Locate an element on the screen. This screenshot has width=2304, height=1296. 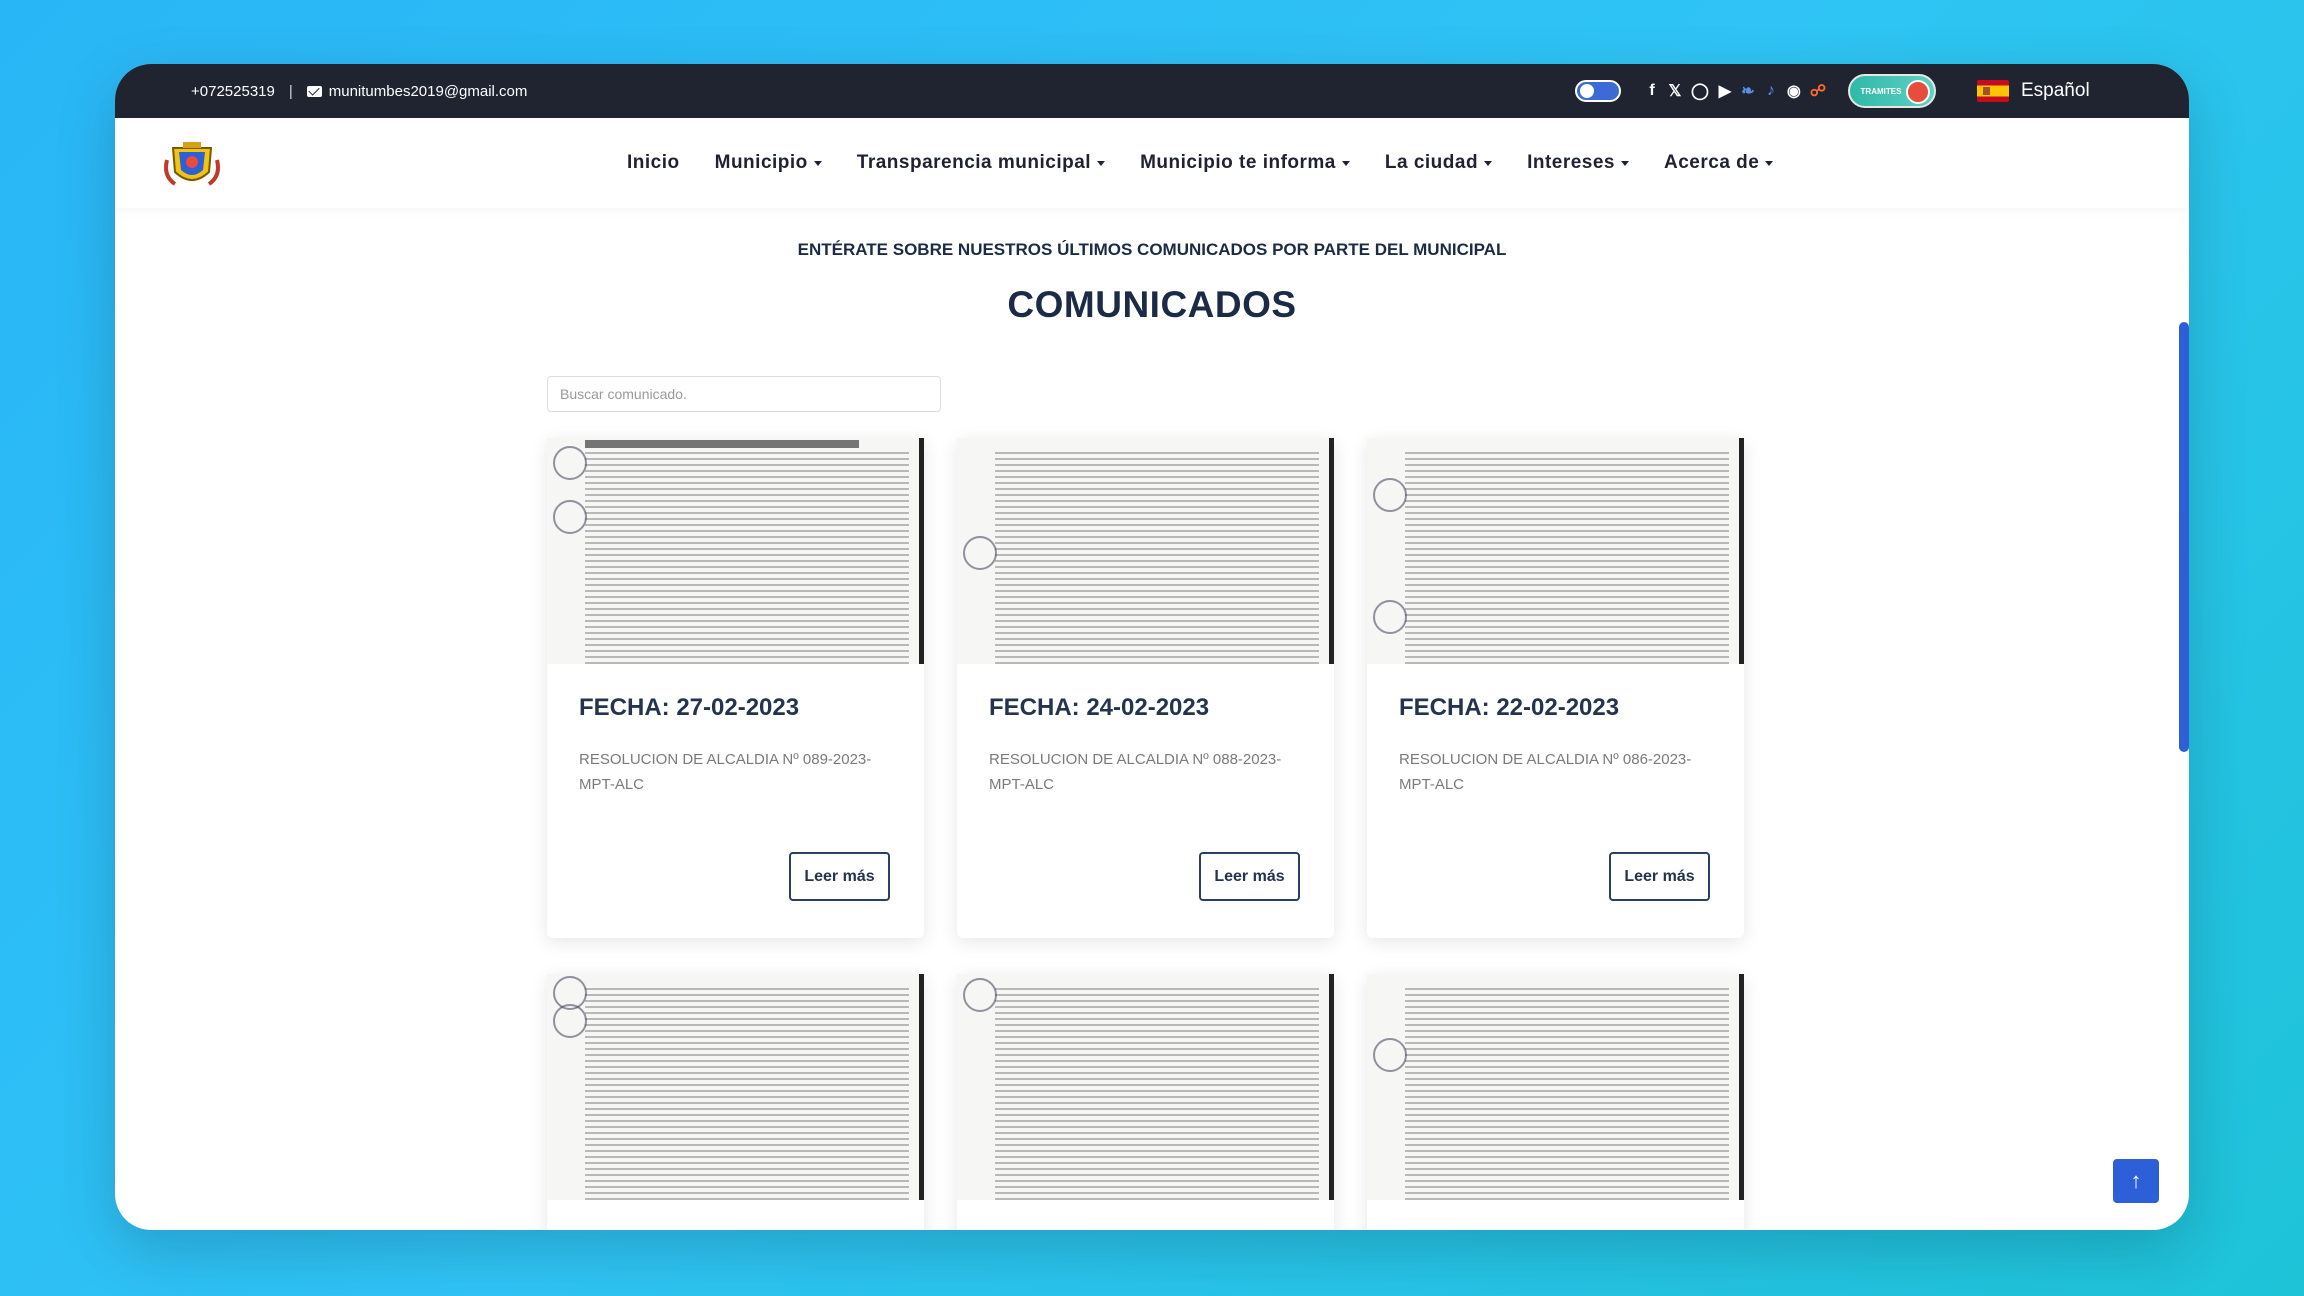
spain-flag-icon is located at coordinates (1993, 91).